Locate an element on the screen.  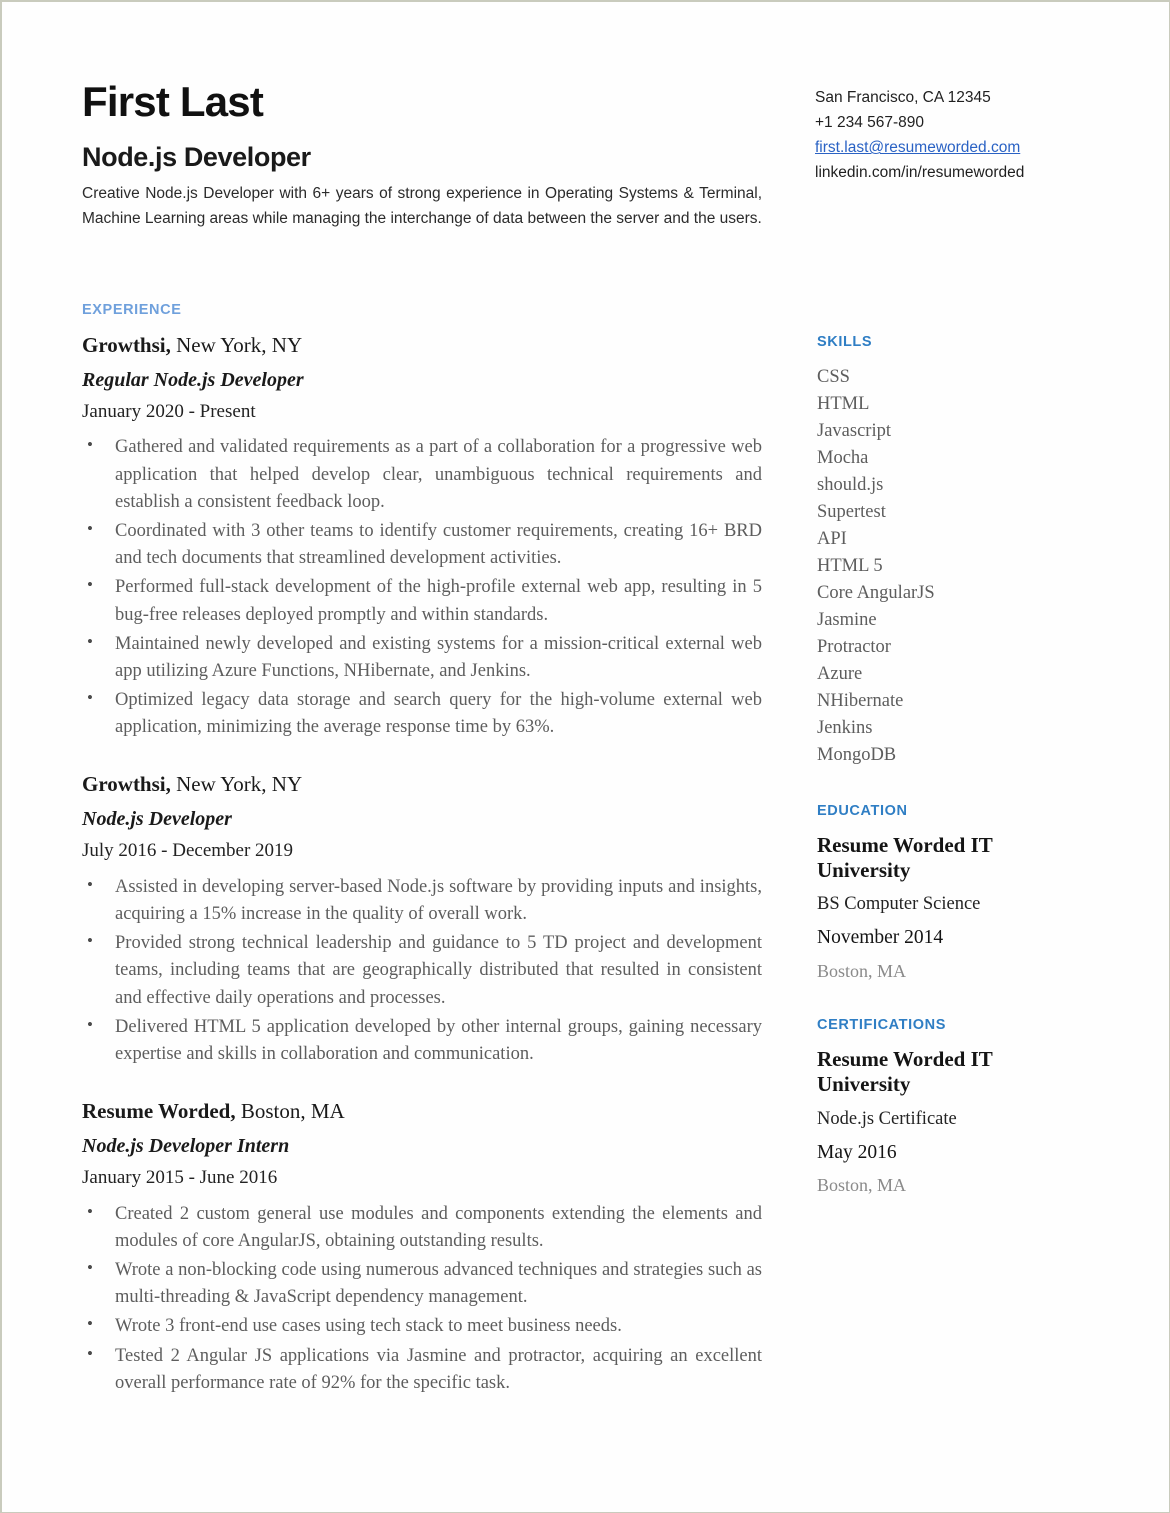
skill-item: Protractor is located at coordinates (854, 647).